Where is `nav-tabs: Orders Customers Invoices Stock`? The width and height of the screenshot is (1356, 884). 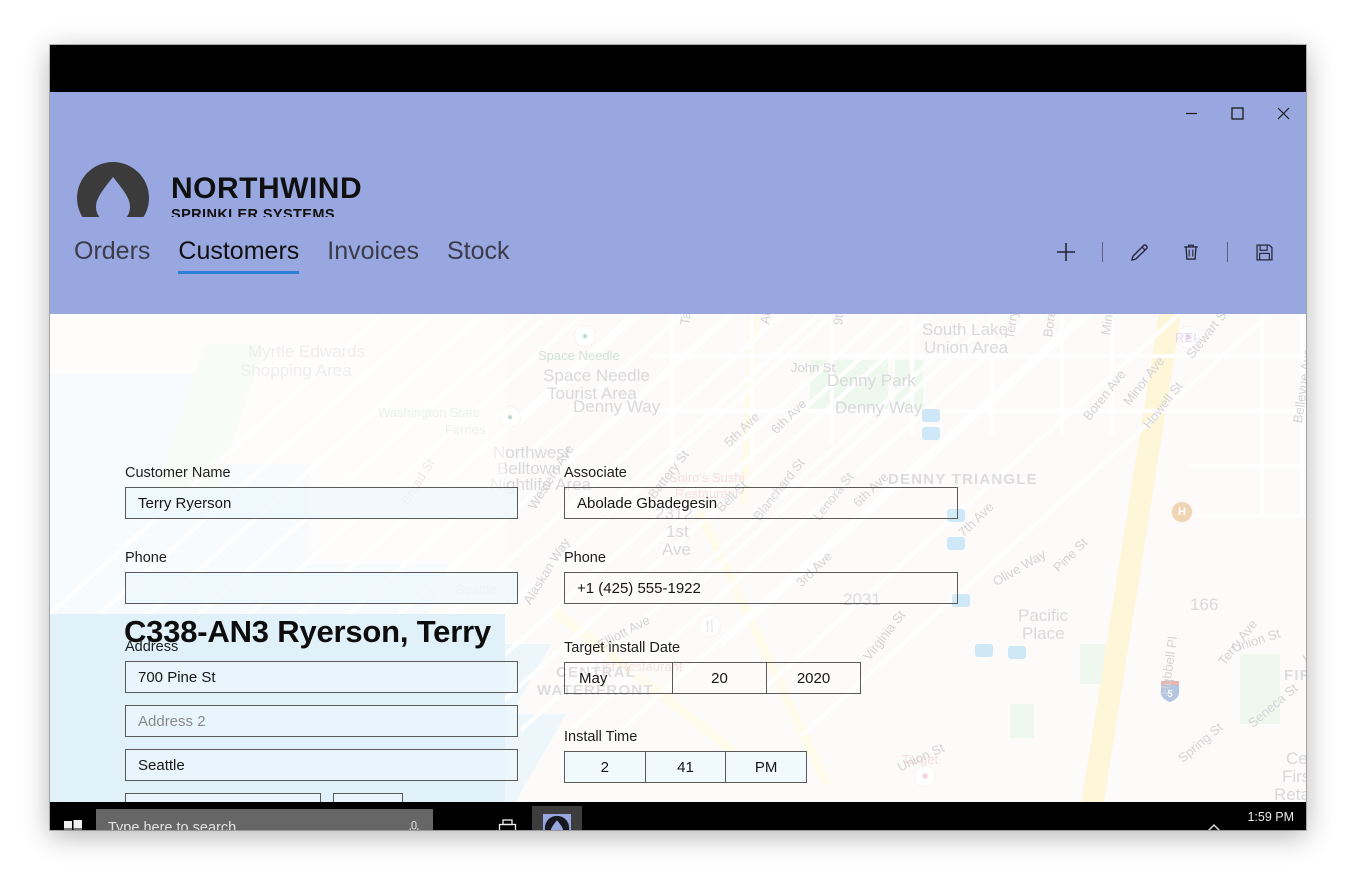 nav-tabs: Orders Customers Invoices Stock is located at coordinates (306, 255).